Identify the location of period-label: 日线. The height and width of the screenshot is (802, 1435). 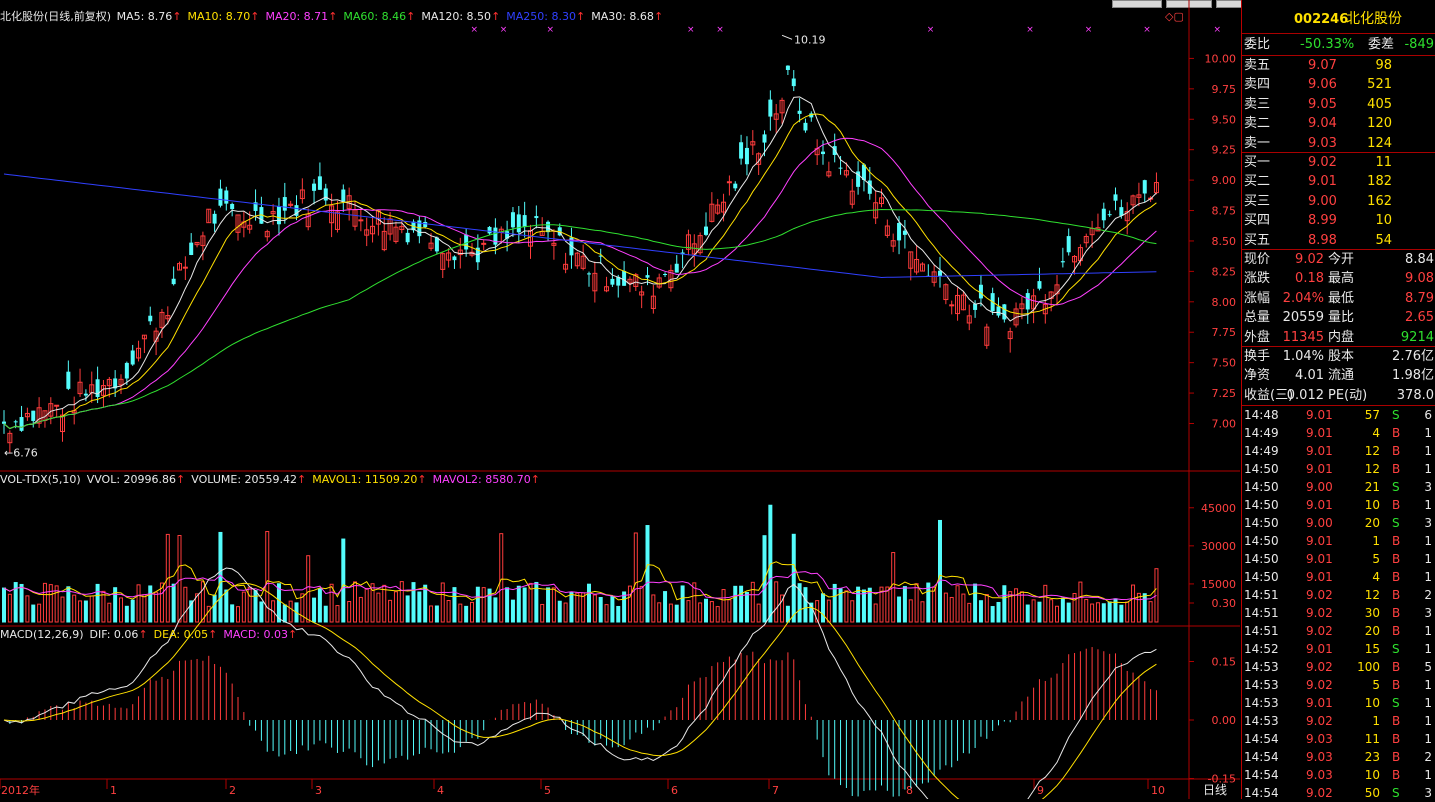
(1215, 790).